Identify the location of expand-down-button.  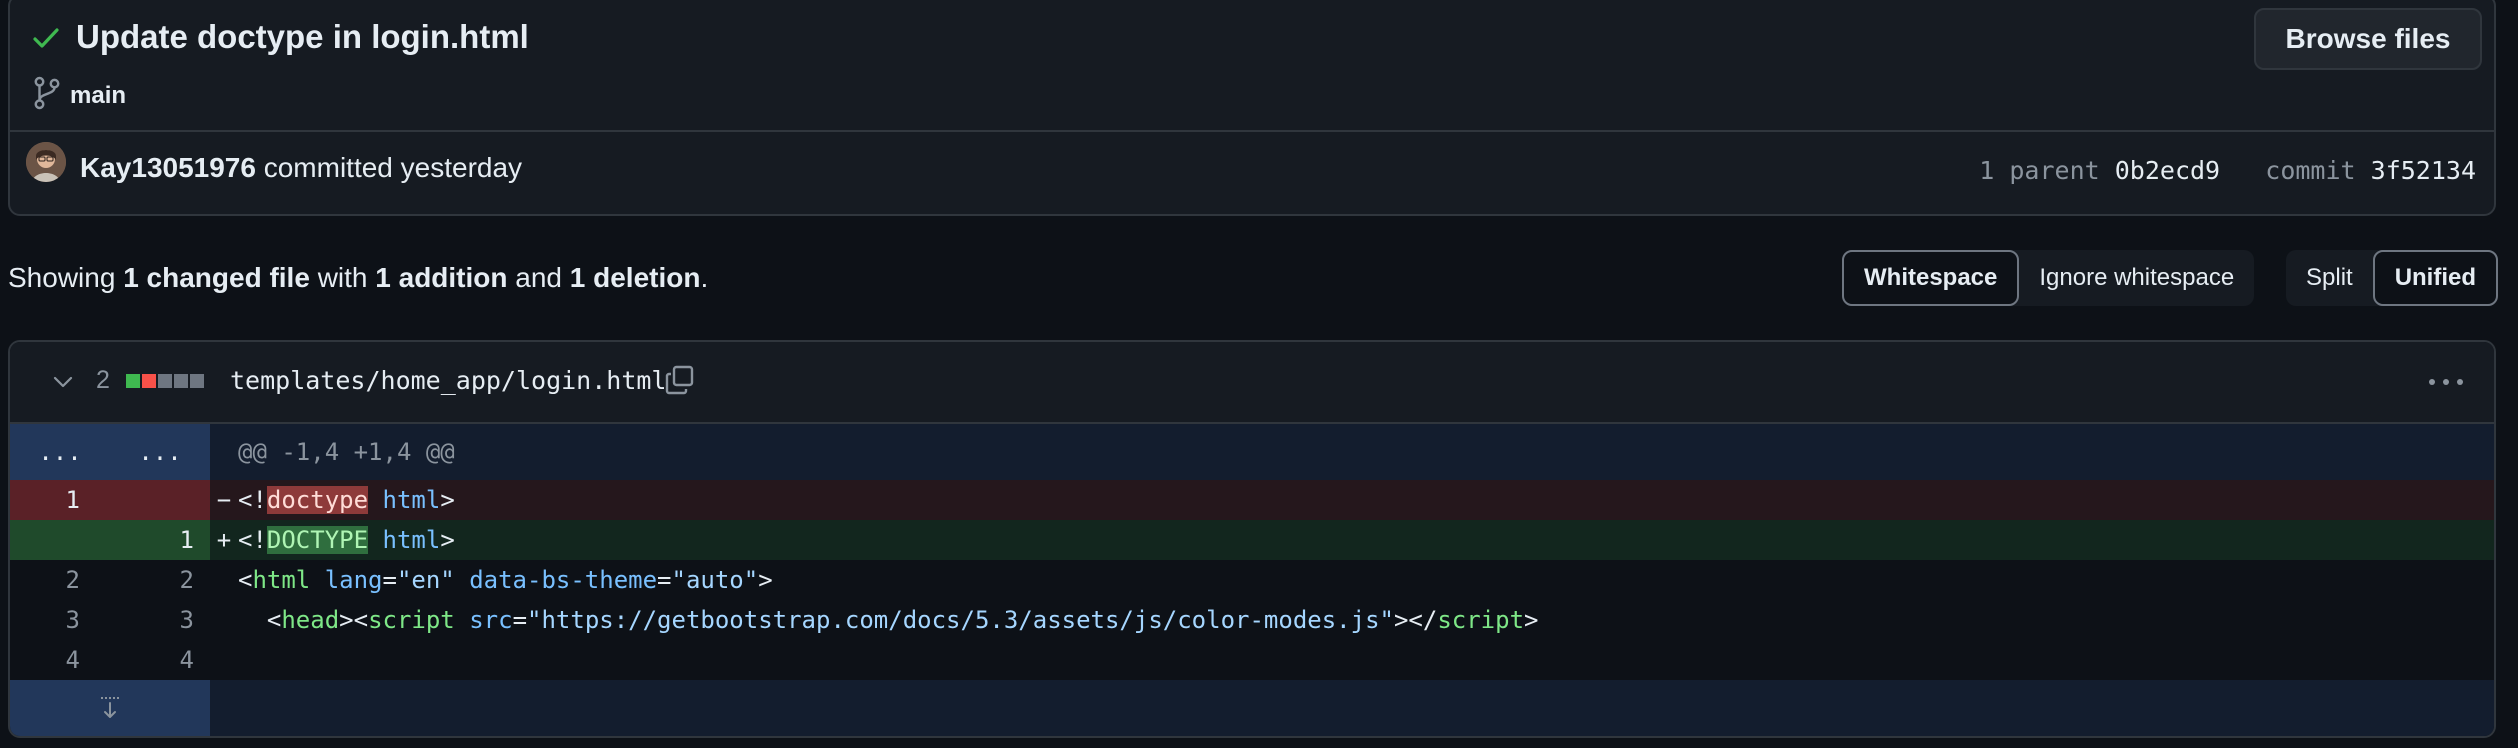
(110, 708).